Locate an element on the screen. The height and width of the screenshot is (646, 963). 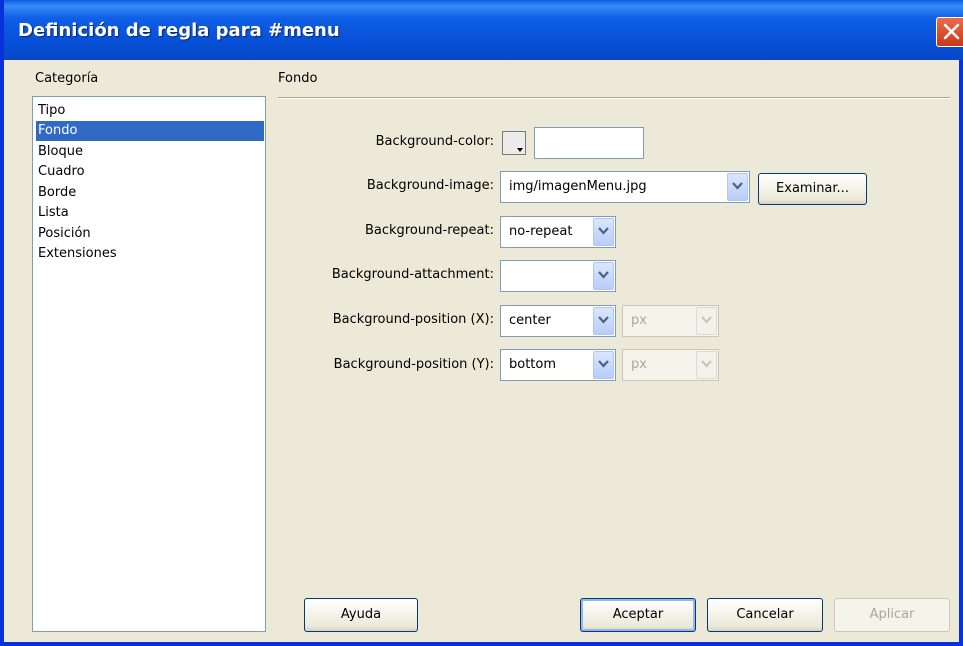
bg-image-combo: img/imagenMenu.jpg is located at coordinates (625, 187).